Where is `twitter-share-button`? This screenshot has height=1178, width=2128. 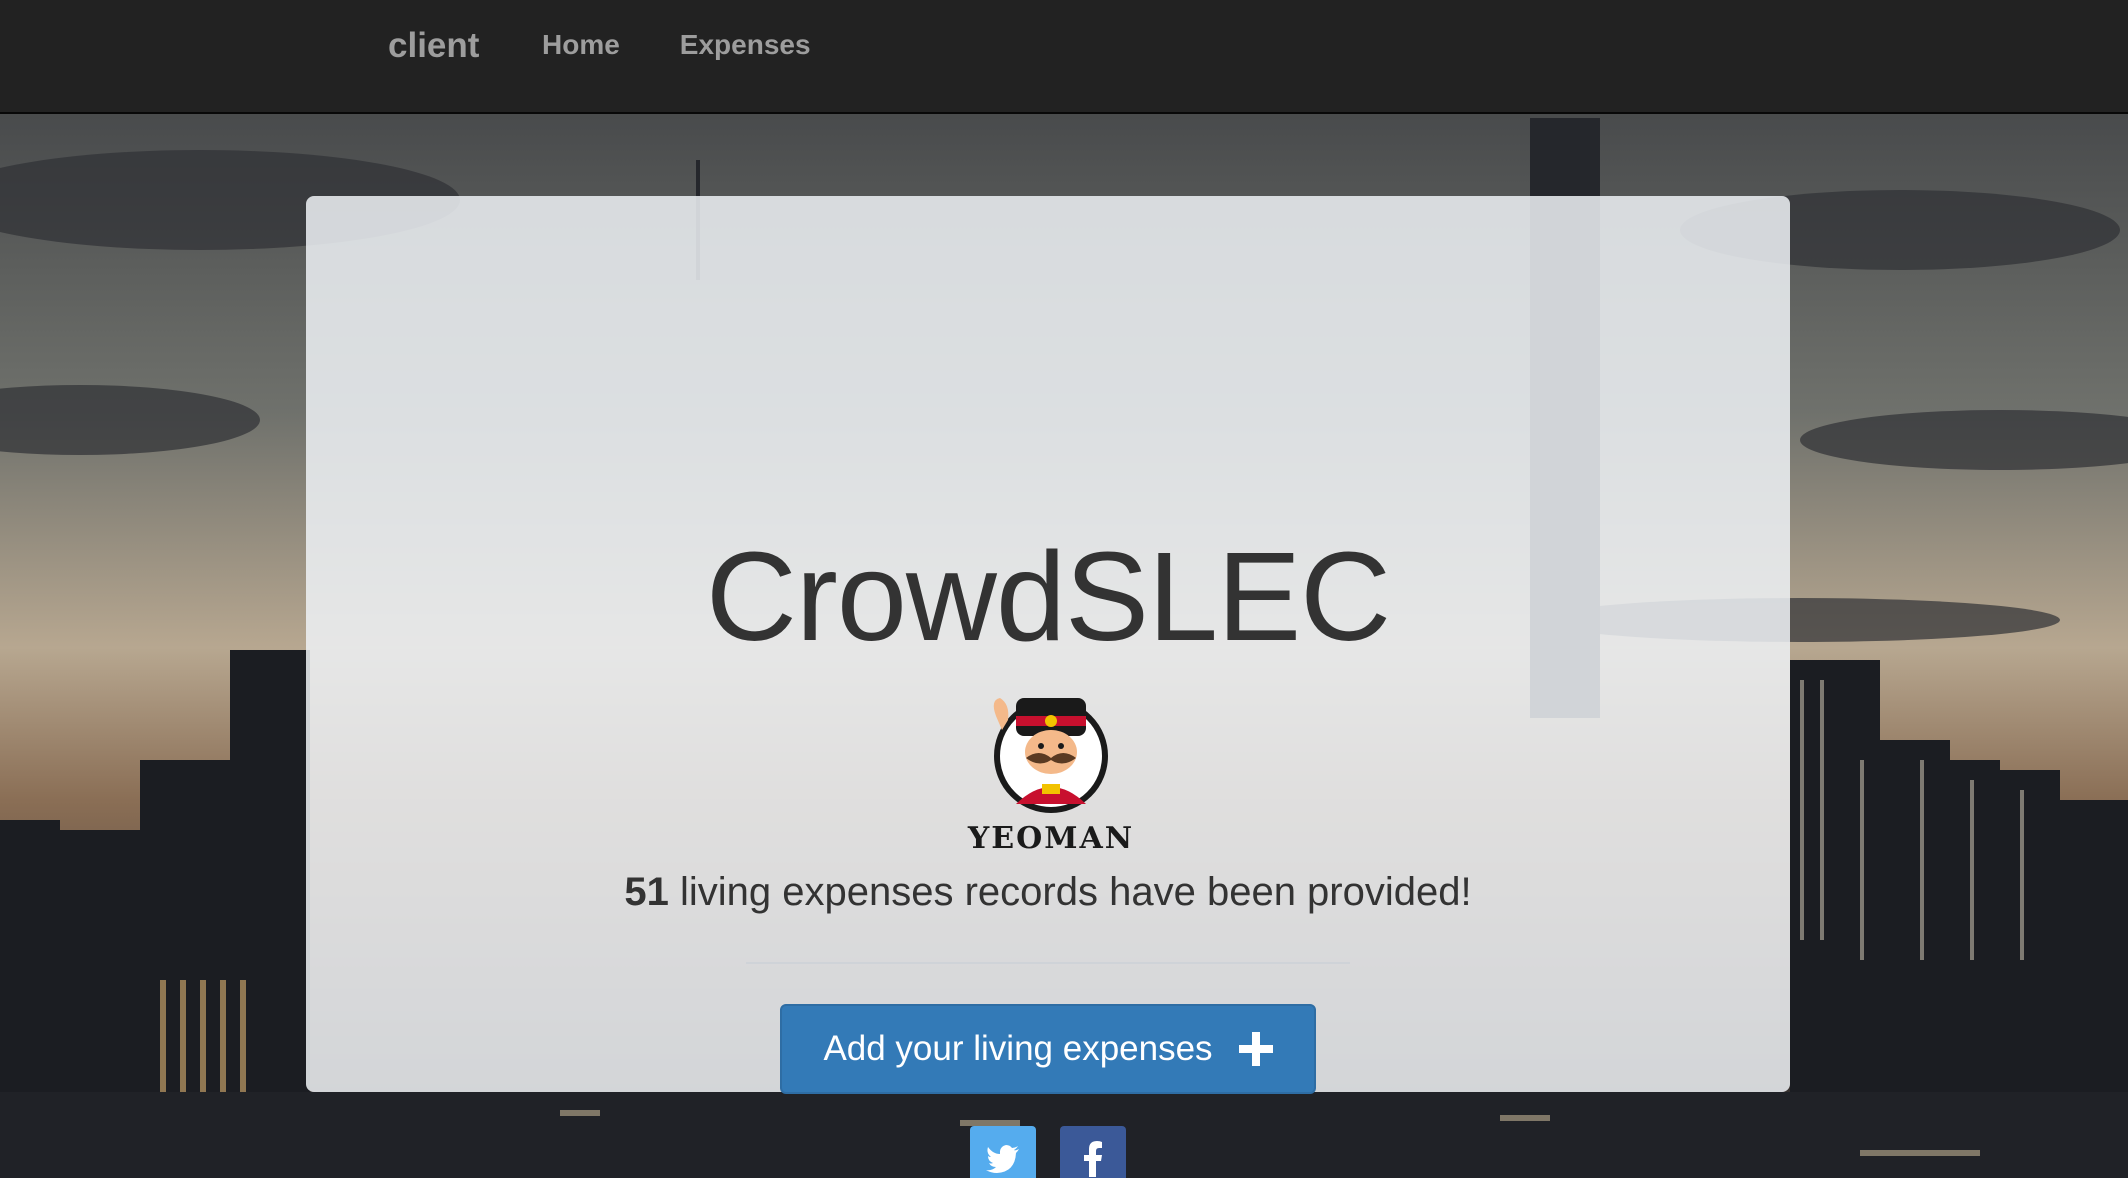
twitter-share-button is located at coordinates (1003, 1152).